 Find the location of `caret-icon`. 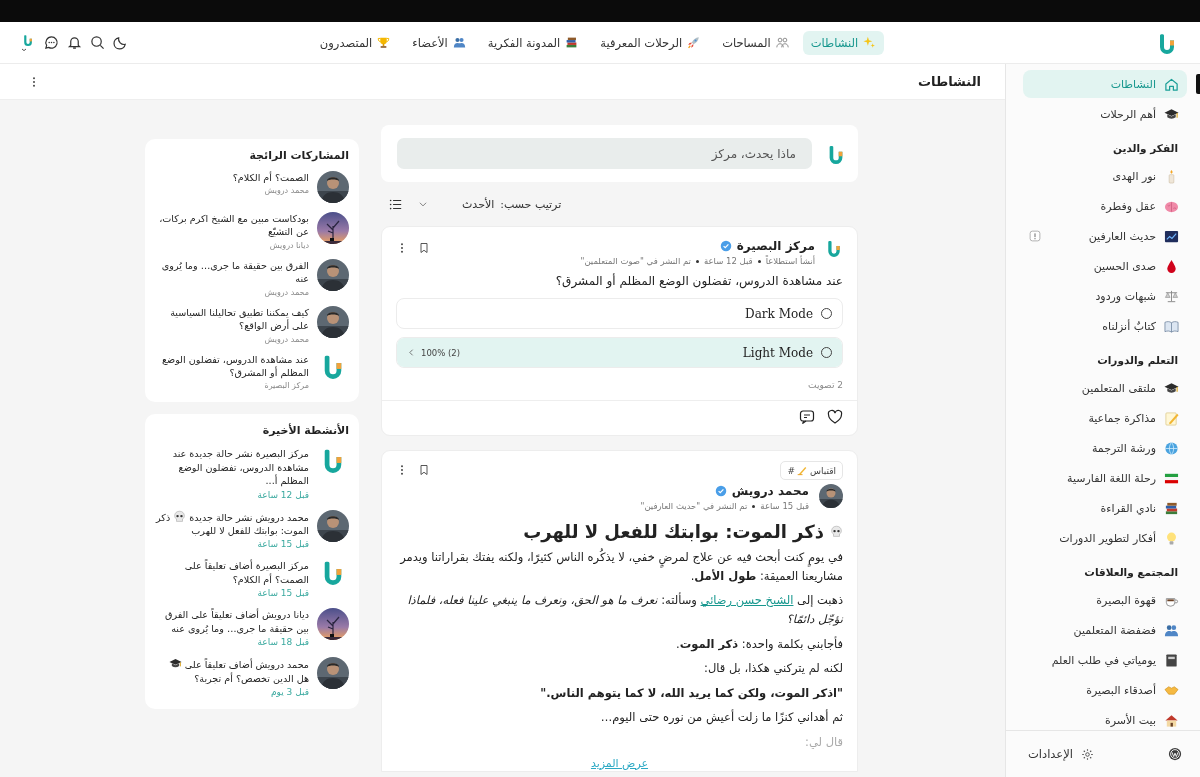

caret-icon is located at coordinates (423, 204).